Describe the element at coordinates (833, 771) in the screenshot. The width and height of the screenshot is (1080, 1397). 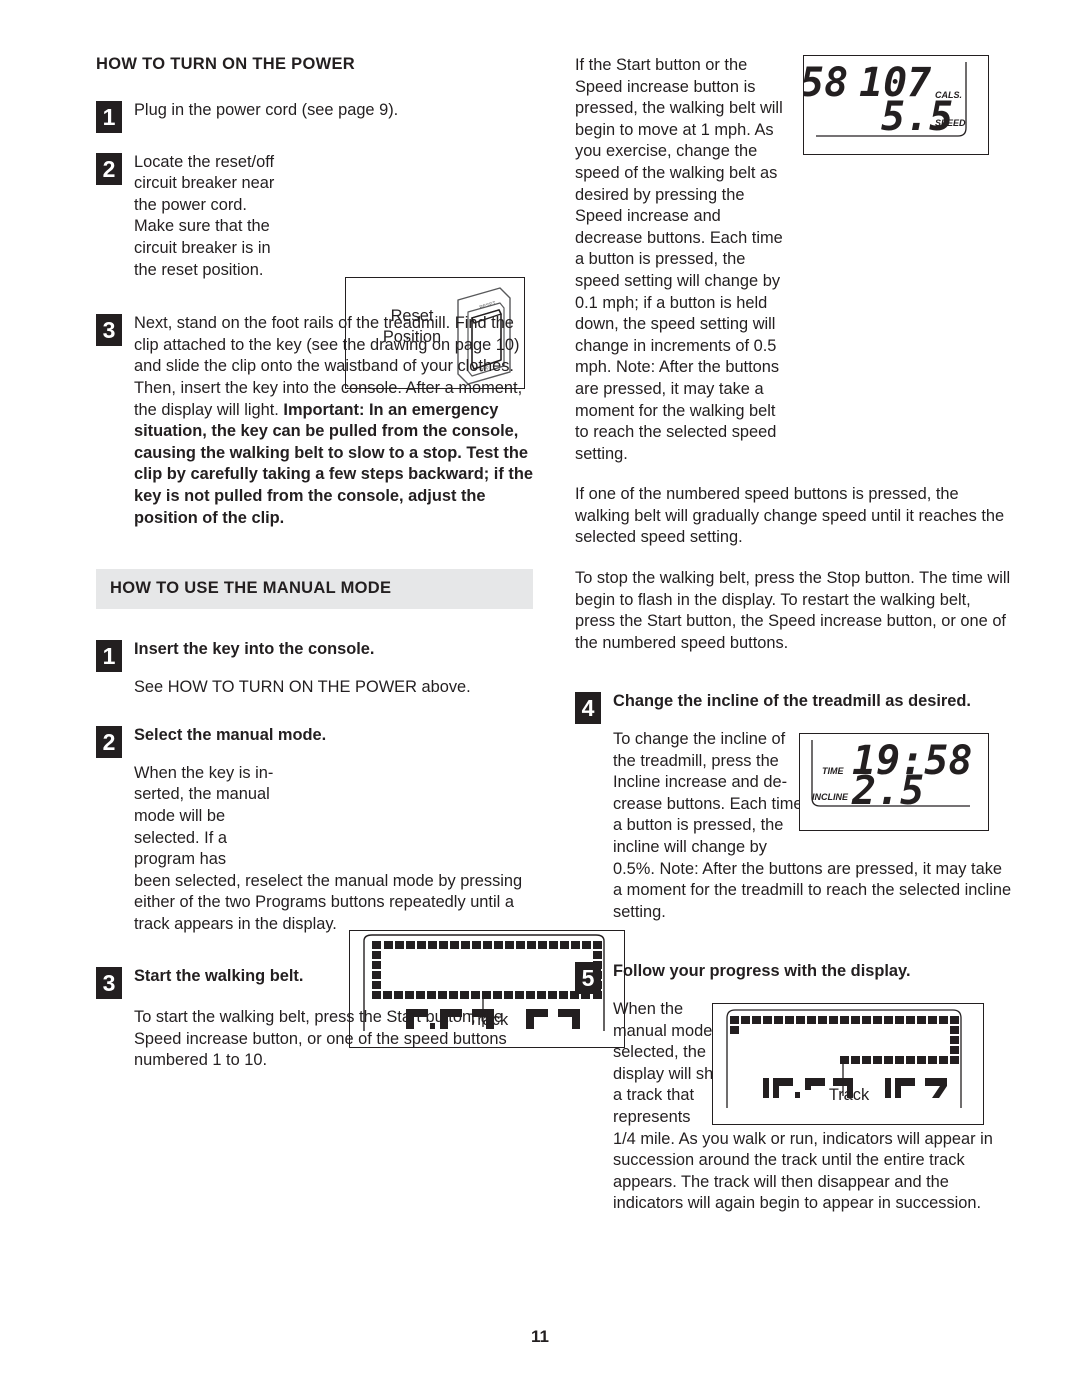
I see `lcd-label-time: TIME` at that location.